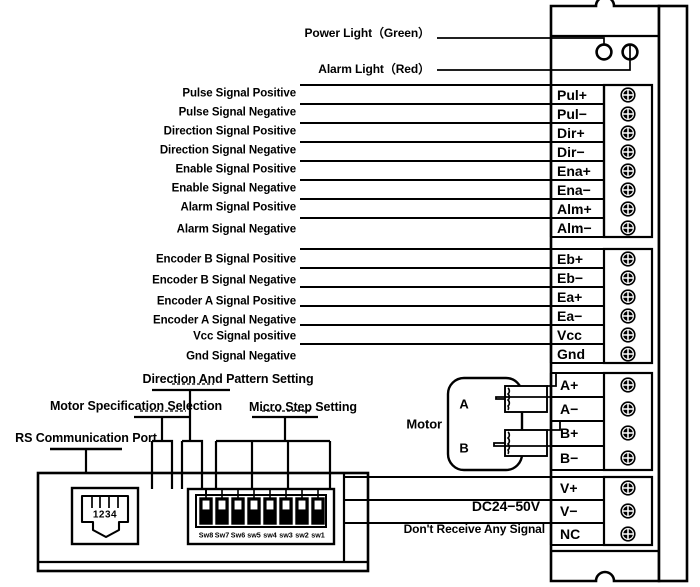 The image size is (700, 587). I want to click on terminal-pin-v-negative: V−, so click(569, 511).